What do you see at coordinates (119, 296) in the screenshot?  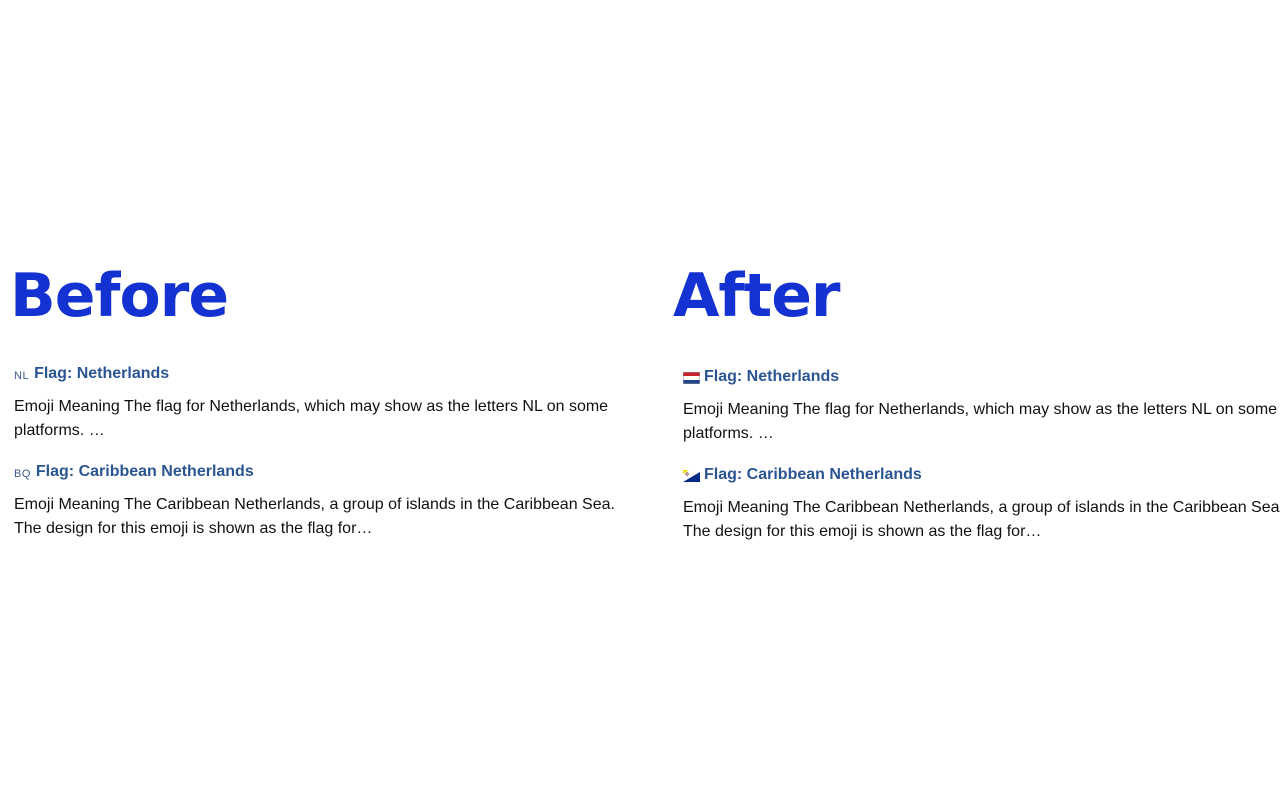 I see `before-heading: Before` at bounding box center [119, 296].